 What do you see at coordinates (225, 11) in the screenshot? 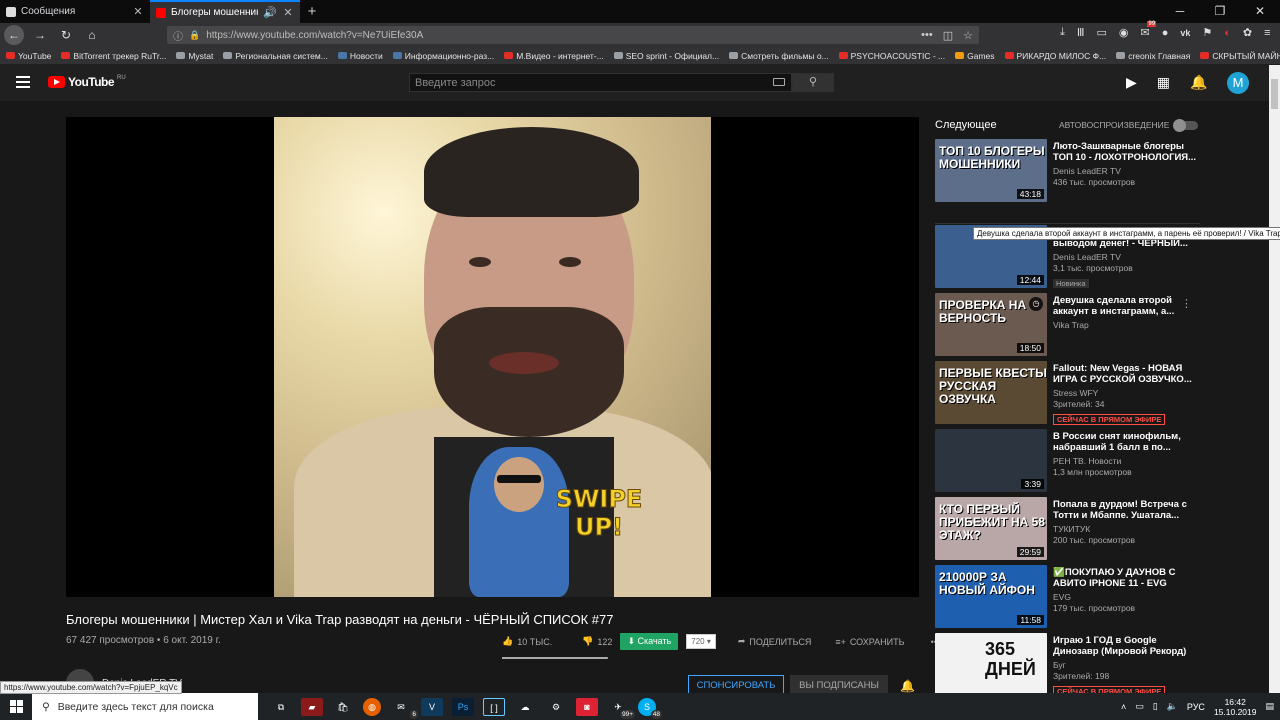
I see `tab-youtube: Блогеры мошенники | Ми 🔊 ✕` at bounding box center [225, 11].